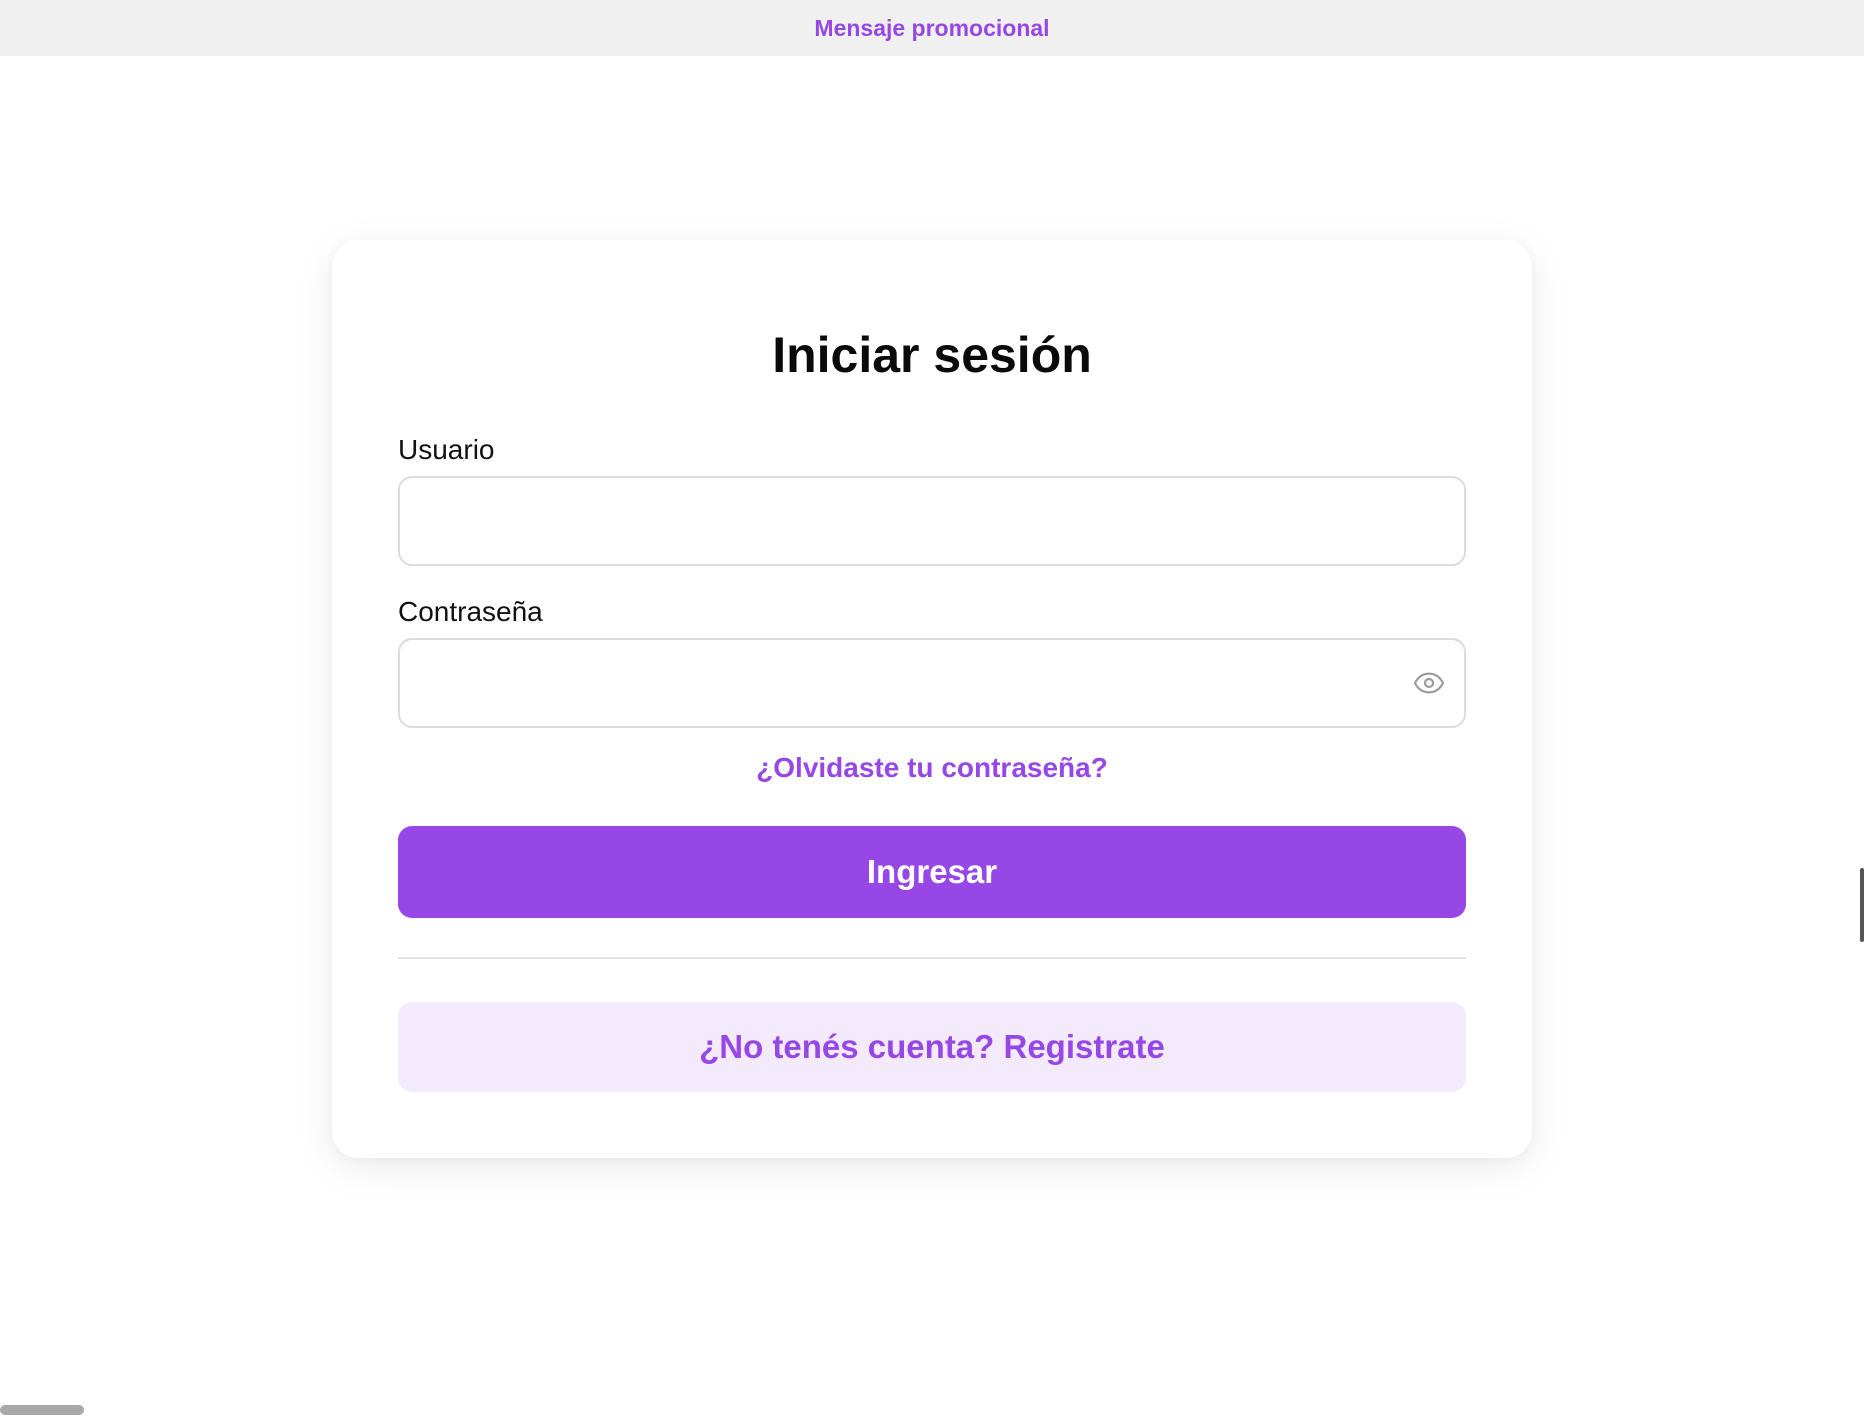 The width and height of the screenshot is (1864, 1416). What do you see at coordinates (932, 872) in the screenshot?
I see `login-submit-button: Ingresar` at bounding box center [932, 872].